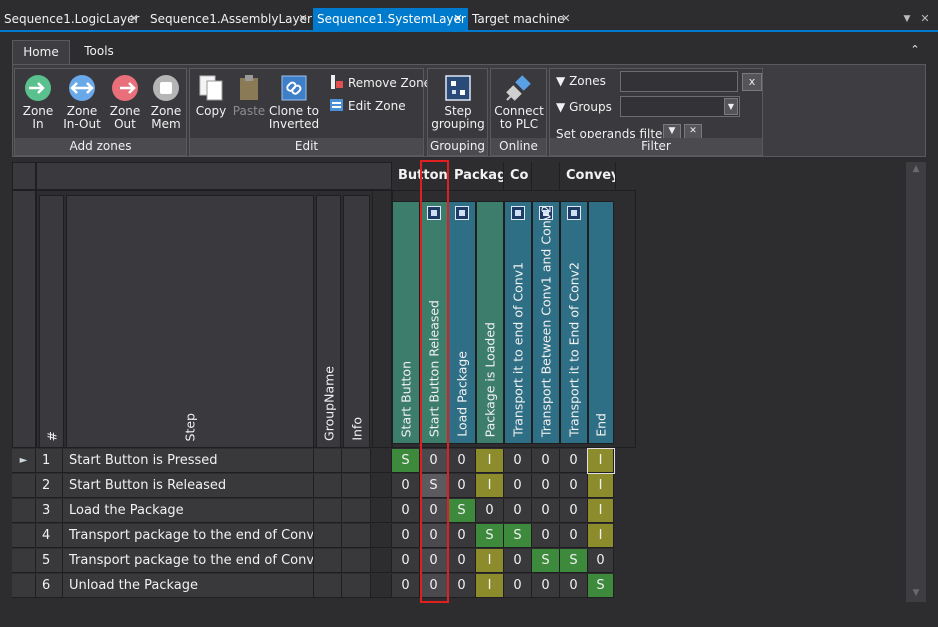  What do you see at coordinates (380, 82) in the screenshot?
I see `remove-zone-button: Remove Zone` at bounding box center [380, 82].